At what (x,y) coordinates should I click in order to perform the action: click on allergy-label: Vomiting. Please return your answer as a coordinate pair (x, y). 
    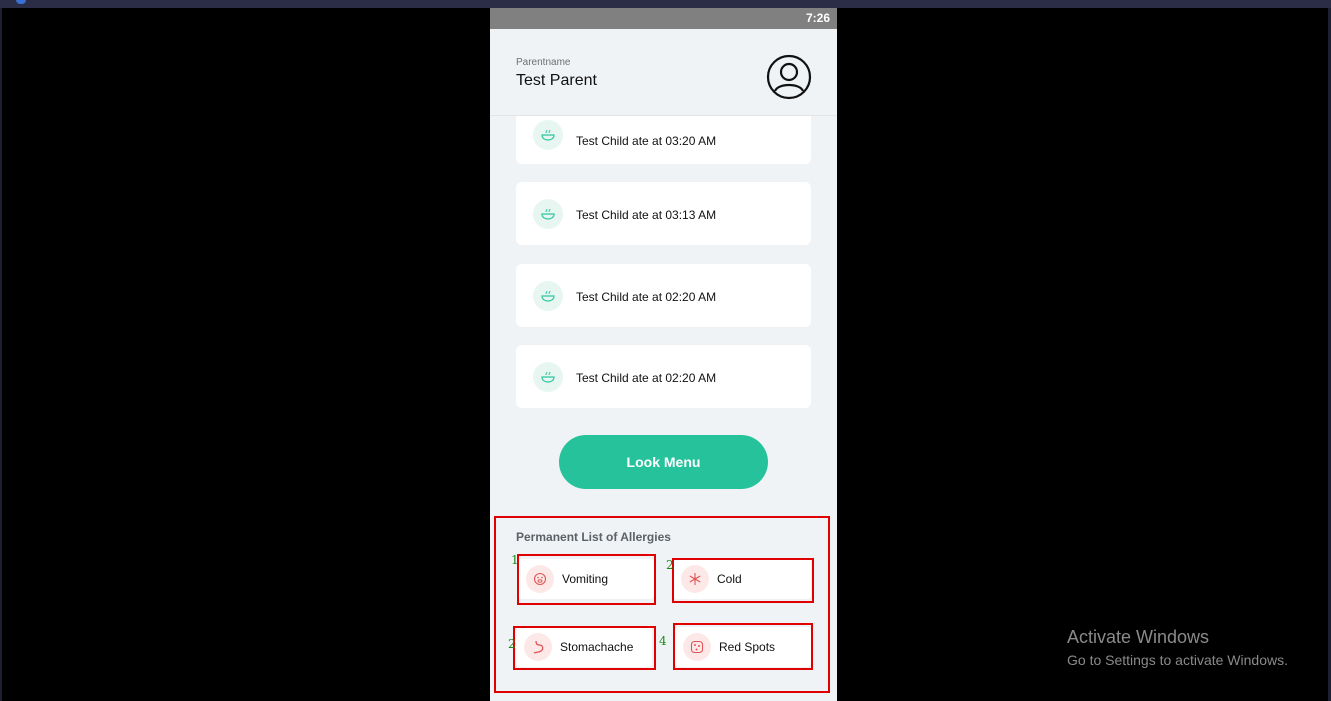
    Looking at the image, I should click on (585, 579).